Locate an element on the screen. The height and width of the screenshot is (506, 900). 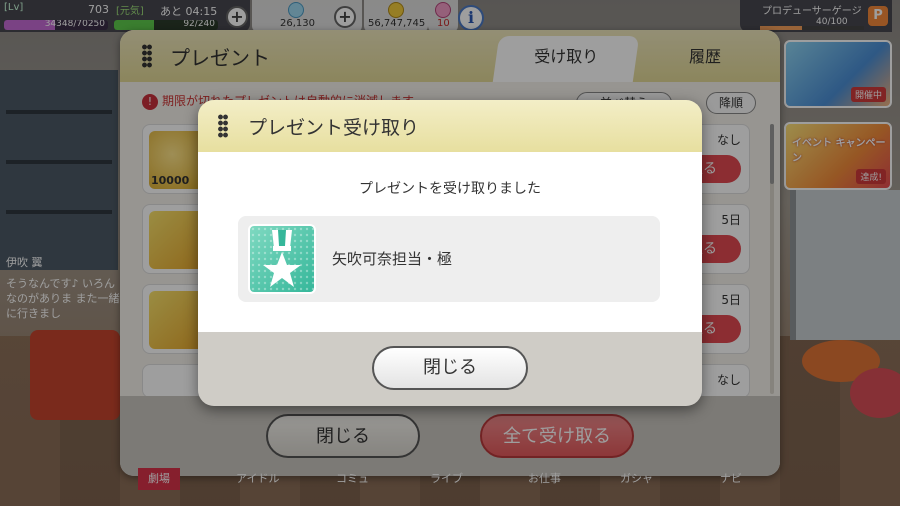
dialog-footer: 閉じる is located at coordinates (450, 369).